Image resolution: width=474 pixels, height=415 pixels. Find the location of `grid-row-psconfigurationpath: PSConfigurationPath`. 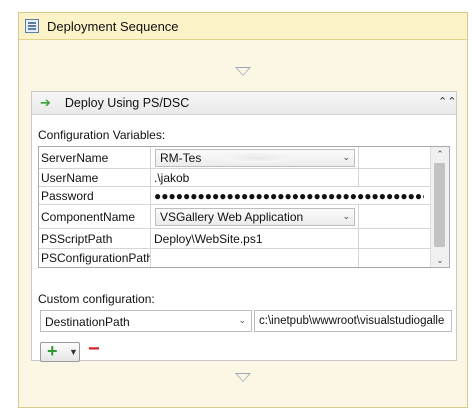

grid-row-psconfigurationpath: PSConfigurationPath is located at coordinates (235, 258).